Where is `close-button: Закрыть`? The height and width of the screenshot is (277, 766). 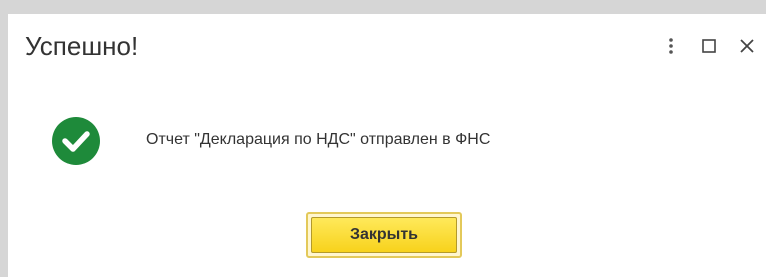
close-button: Закрыть is located at coordinates (384, 235).